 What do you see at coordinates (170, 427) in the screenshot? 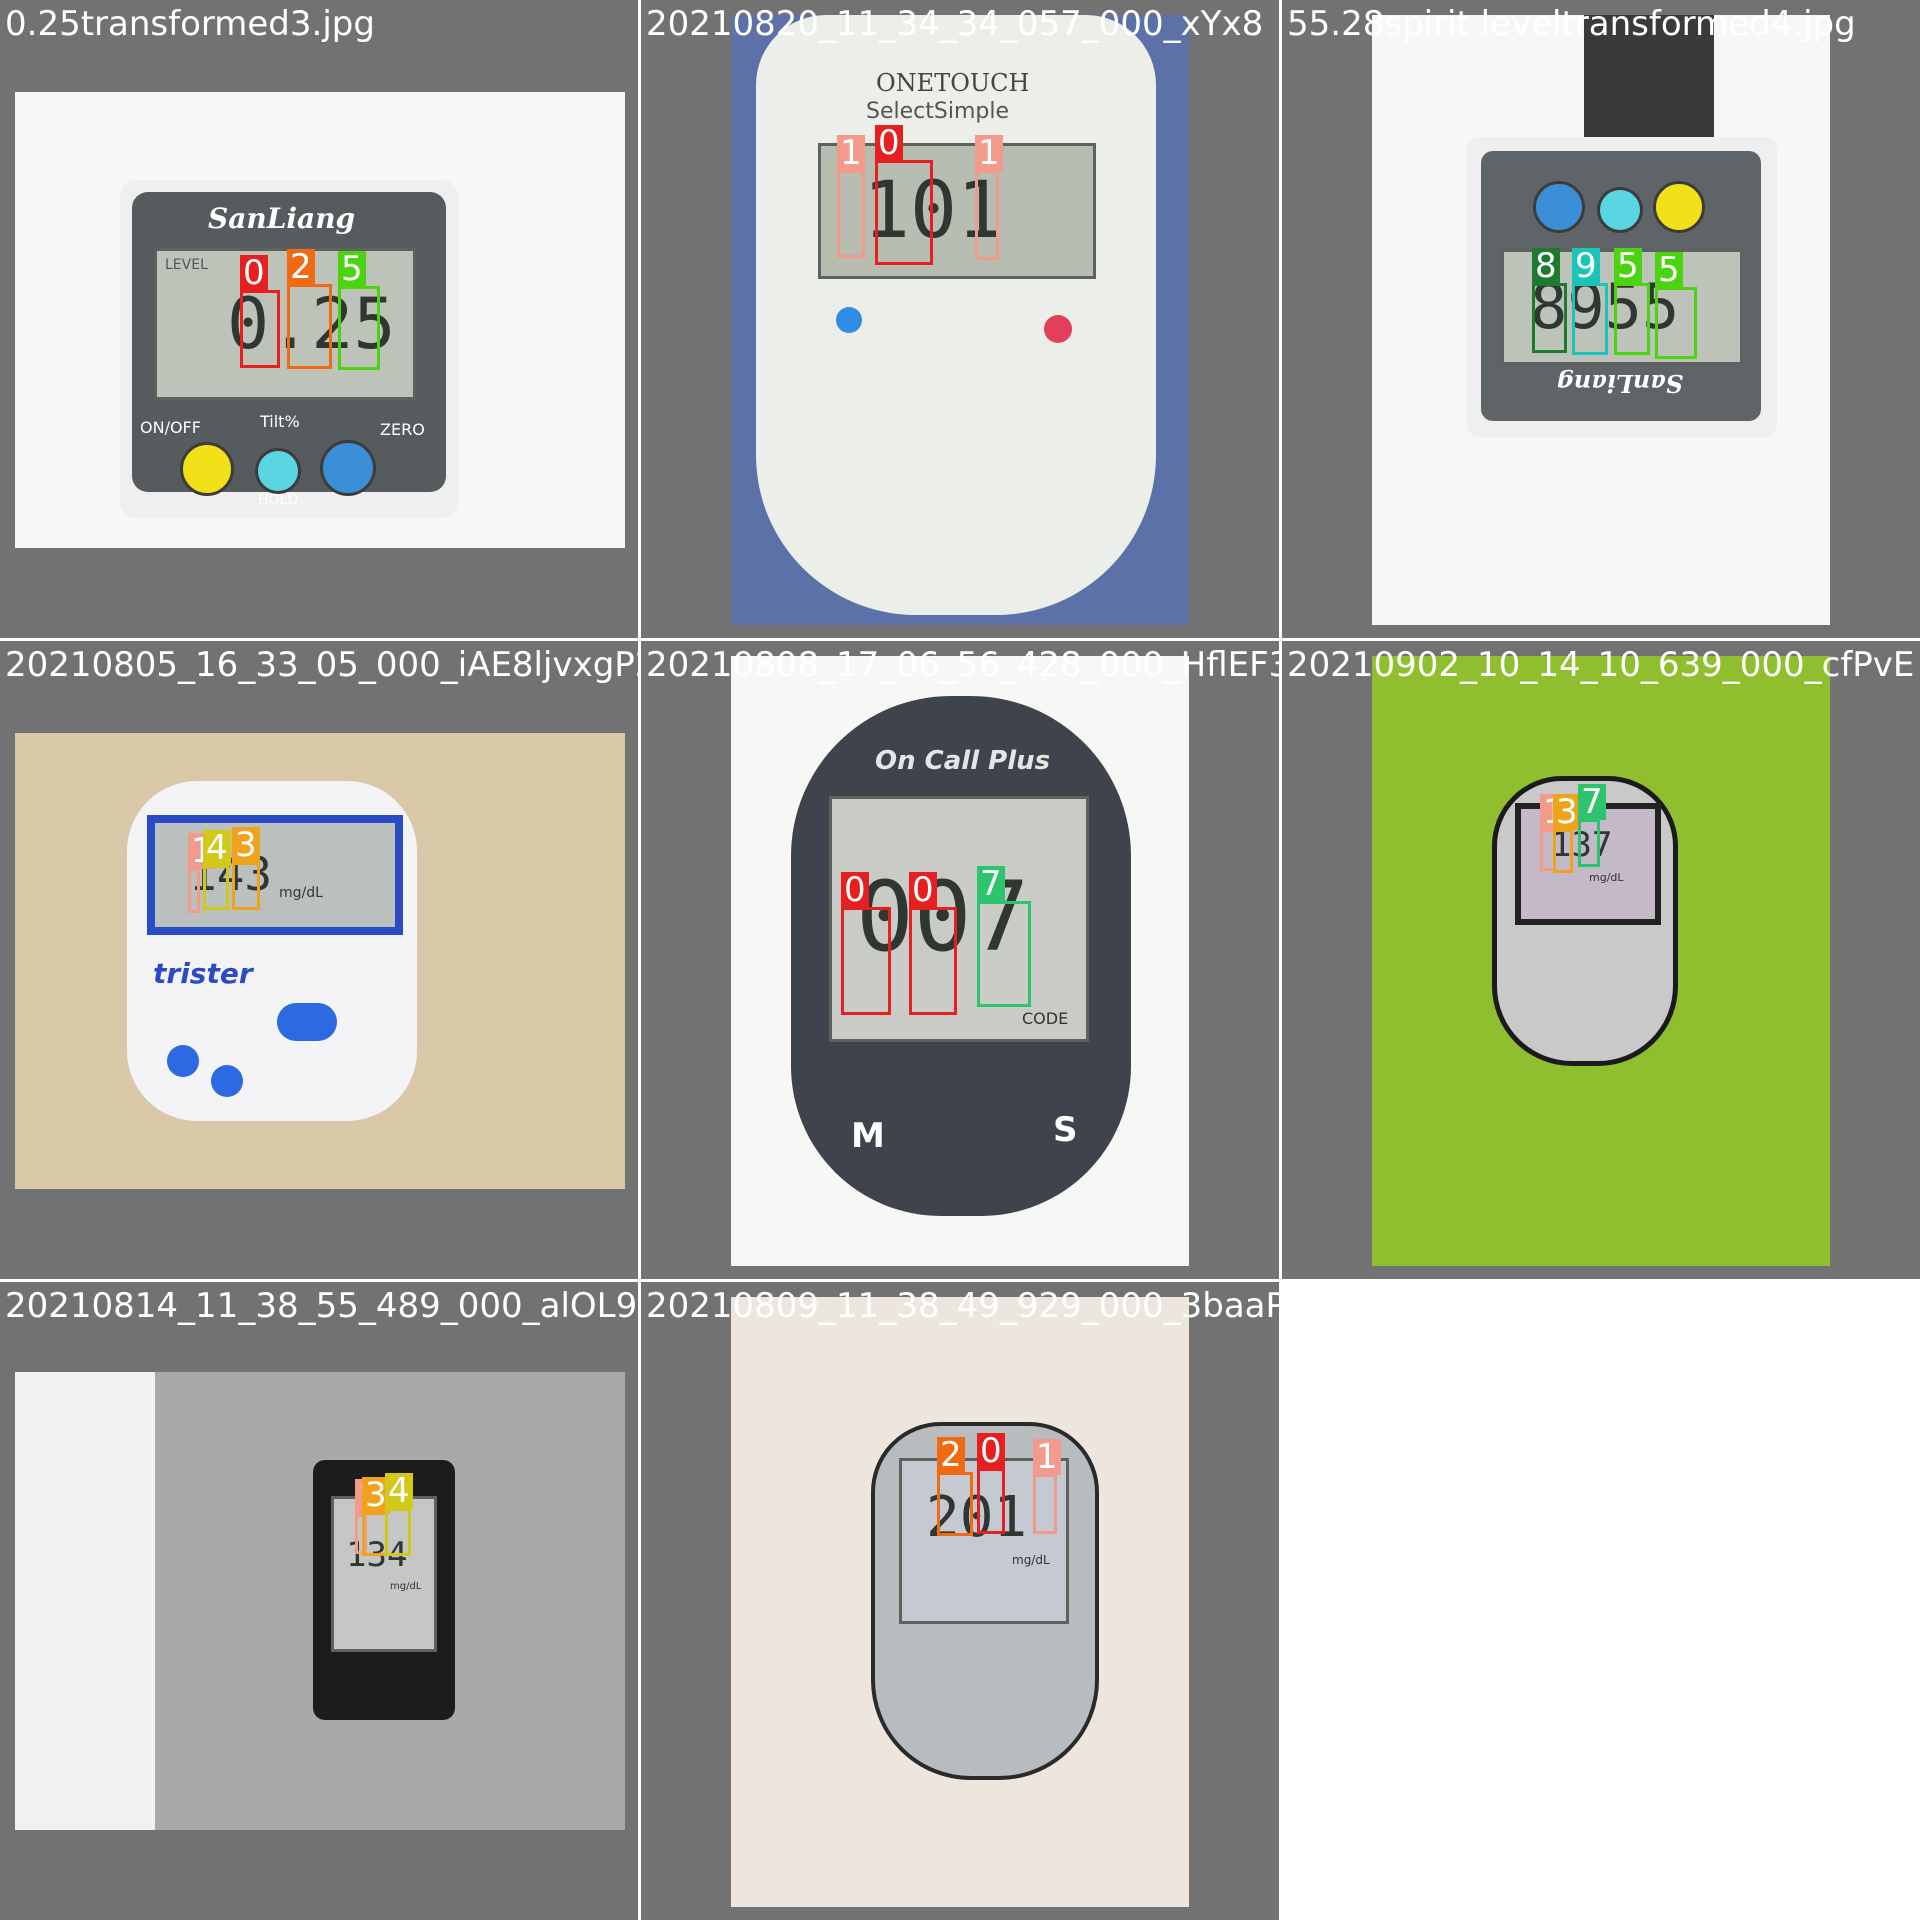
I see `on-off-label: ON/OFF` at bounding box center [170, 427].